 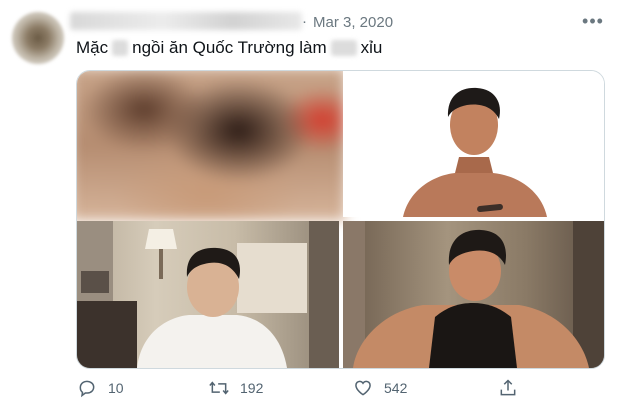 I want to click on share-icon, so click(x=508, y=388).